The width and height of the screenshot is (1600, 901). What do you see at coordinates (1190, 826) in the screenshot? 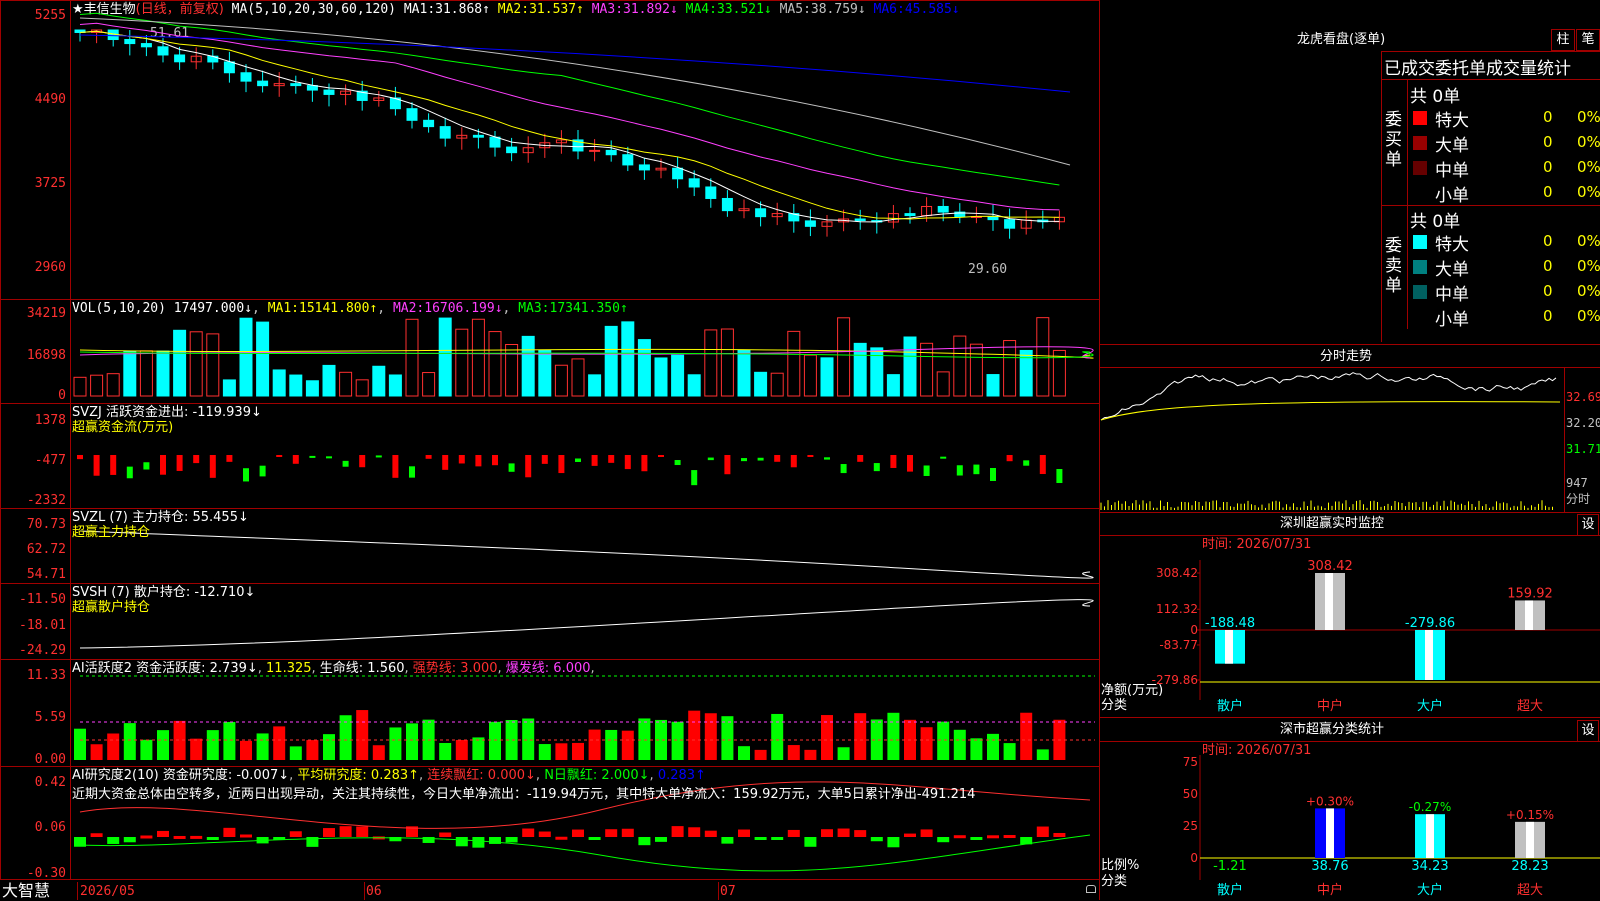
I see `szcls-ytick: 25` at bounding box center [1190, 826].